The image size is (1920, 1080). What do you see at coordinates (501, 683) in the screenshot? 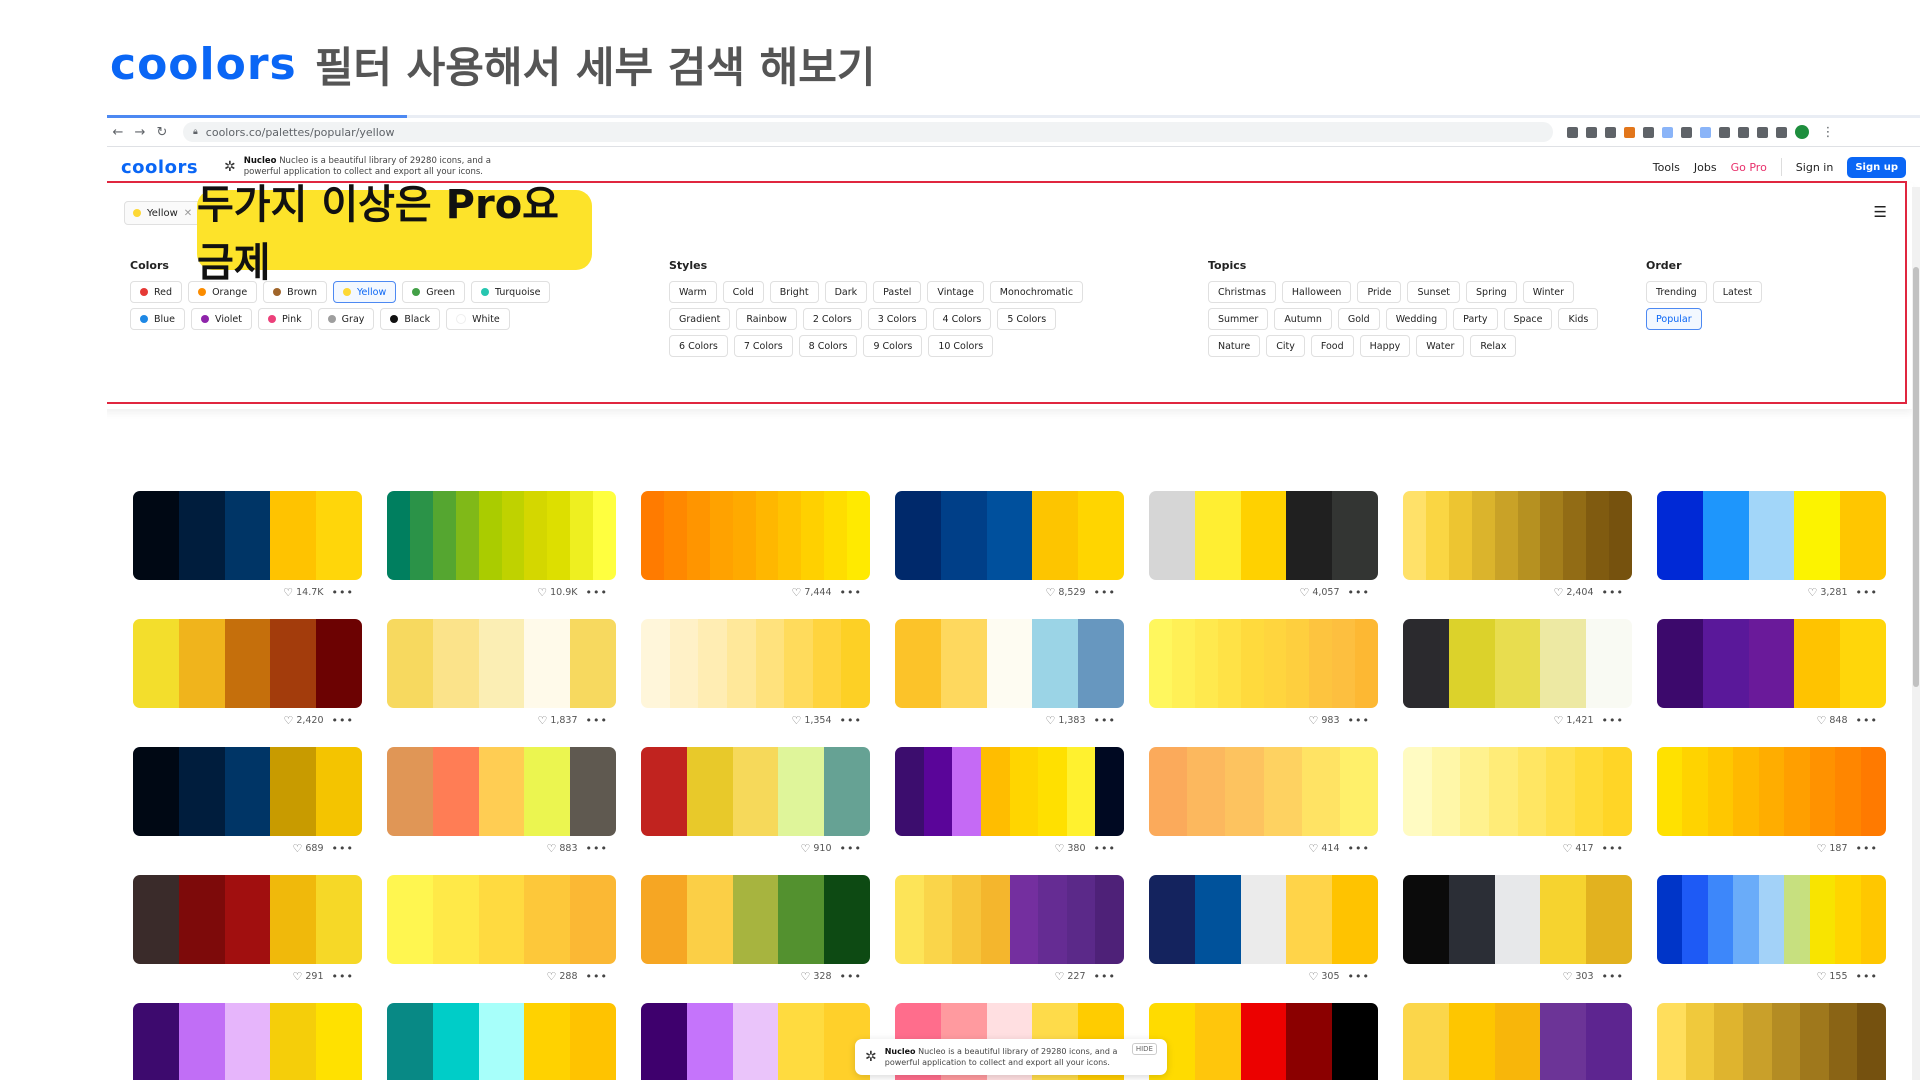
I see `palette-card: ♡ 1,837 •••` at bounding box center [501, 683].